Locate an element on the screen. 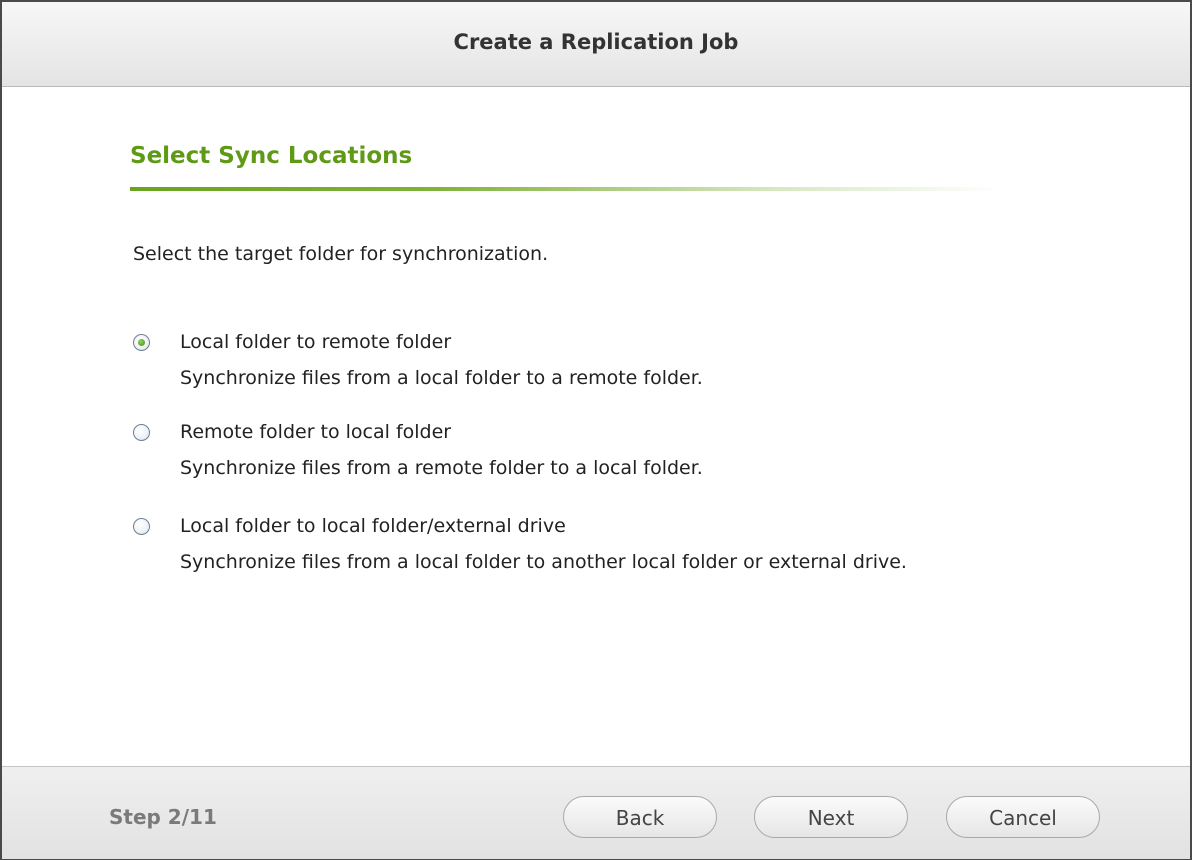 This screenshot has height=860, width=1192. dialog-footer: Step 2/11 Back Next Cancel is located at coordinates (596, 812).